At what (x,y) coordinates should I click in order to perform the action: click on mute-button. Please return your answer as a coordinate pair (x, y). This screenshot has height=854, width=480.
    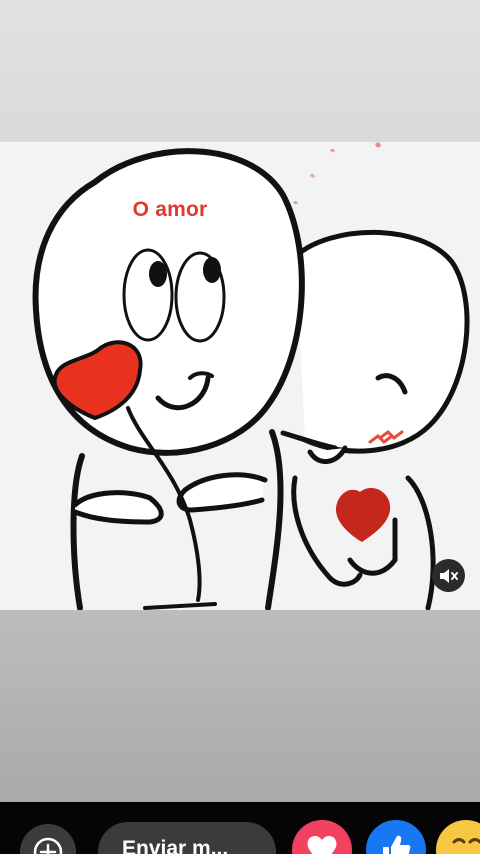
    Looking at the image, I should click on (448, 575).